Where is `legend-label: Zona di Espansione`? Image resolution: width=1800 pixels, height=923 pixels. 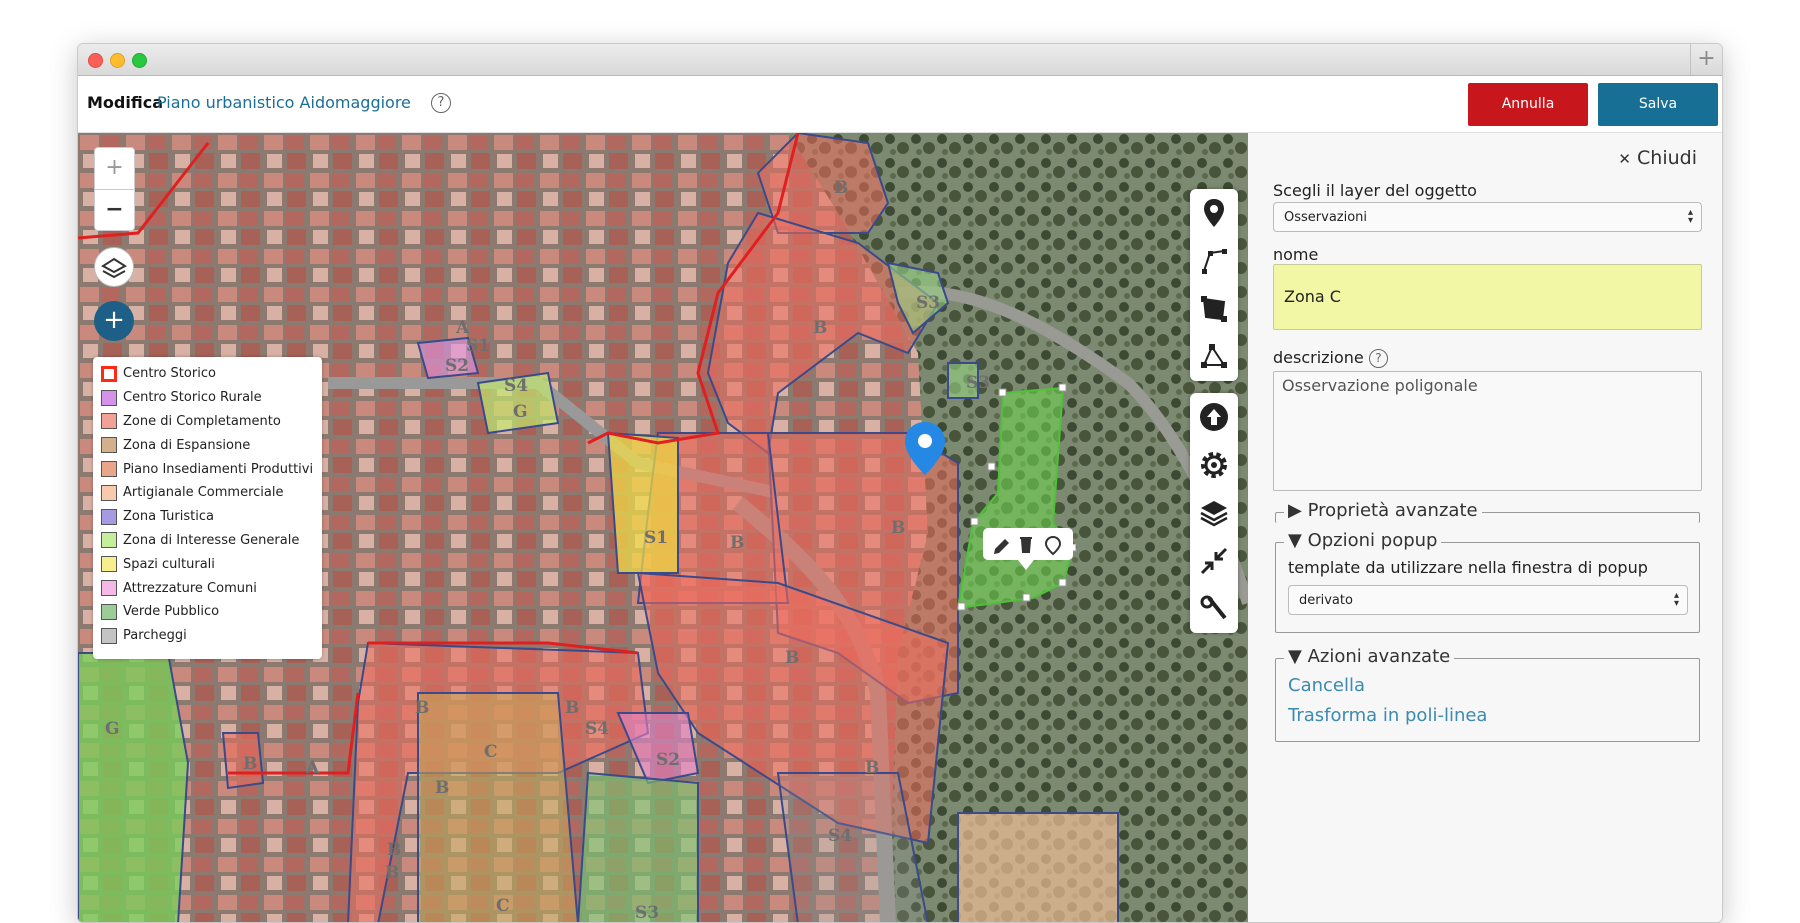
legend-label: Zona di Espansione is located at coordinates (187, 445).